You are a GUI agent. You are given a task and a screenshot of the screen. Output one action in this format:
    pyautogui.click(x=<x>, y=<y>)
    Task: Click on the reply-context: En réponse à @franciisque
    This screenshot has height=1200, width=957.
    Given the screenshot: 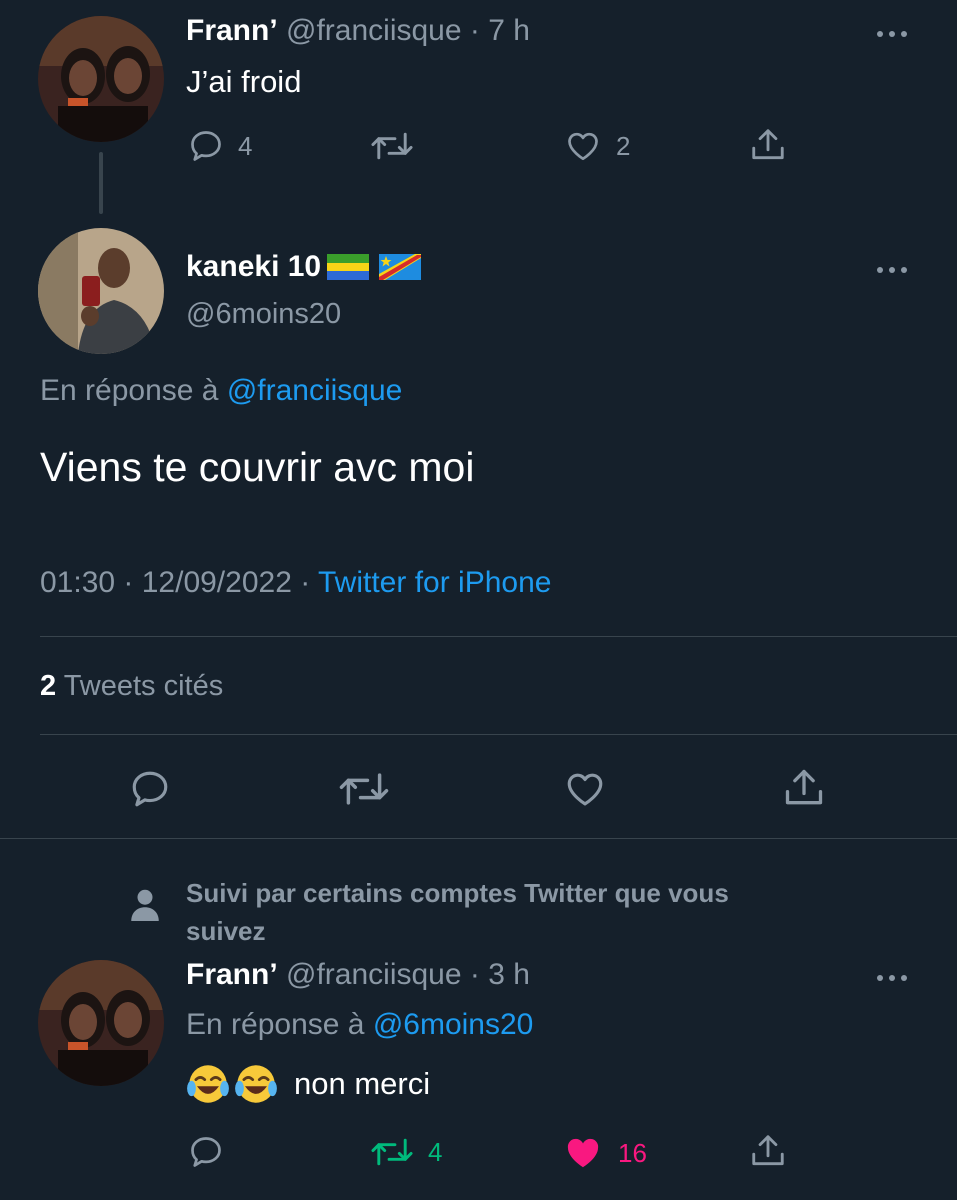 What is the action you would take?
    pyautogui.click(x=221, y=391)
    